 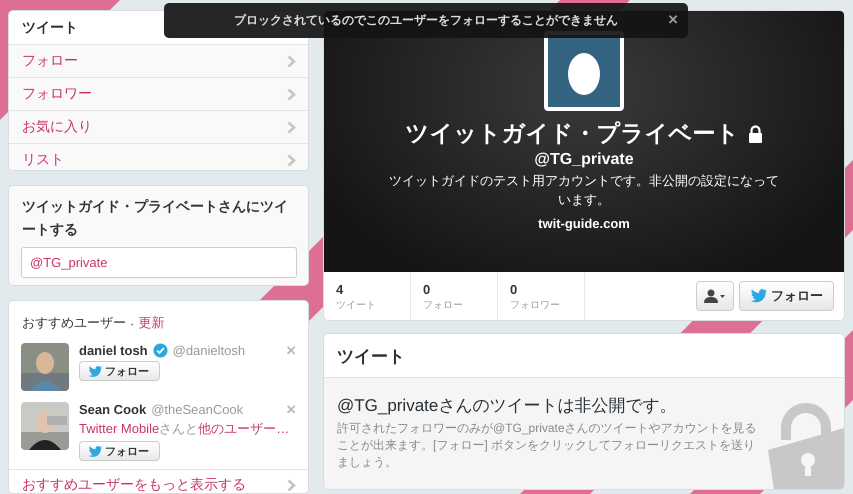 What do you see at coordinates (209, 350) in the screenshot?
I see `user-handle: @danieltosh` at bounding box center [209, 350].